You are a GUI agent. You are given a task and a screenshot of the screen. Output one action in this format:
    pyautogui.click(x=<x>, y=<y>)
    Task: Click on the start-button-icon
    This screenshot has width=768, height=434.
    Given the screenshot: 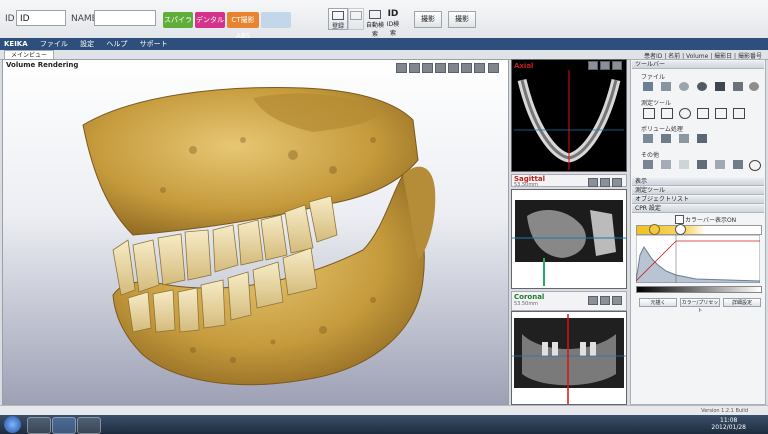 What is the action you would take?
    pyautogui.click(x=12, y=424)
    